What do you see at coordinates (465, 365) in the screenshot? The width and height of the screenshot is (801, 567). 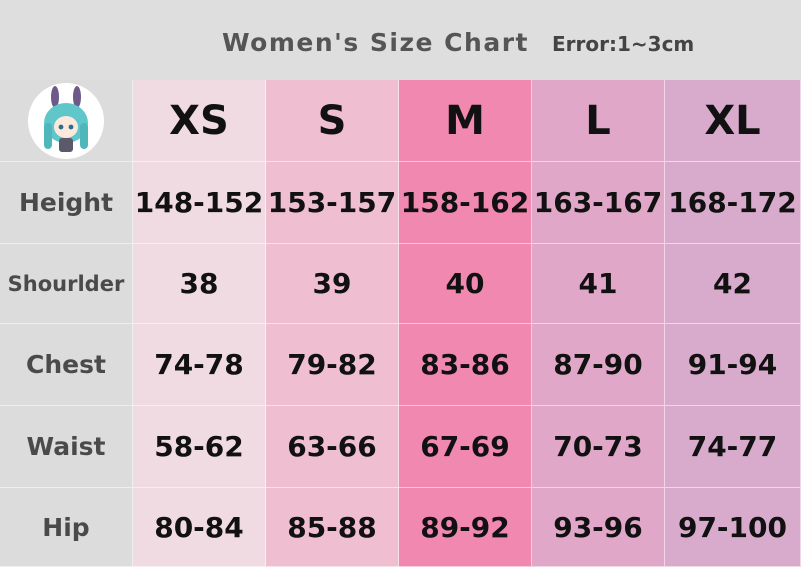 I see `chest-m: 83-86` at bounding box center [465, 365].